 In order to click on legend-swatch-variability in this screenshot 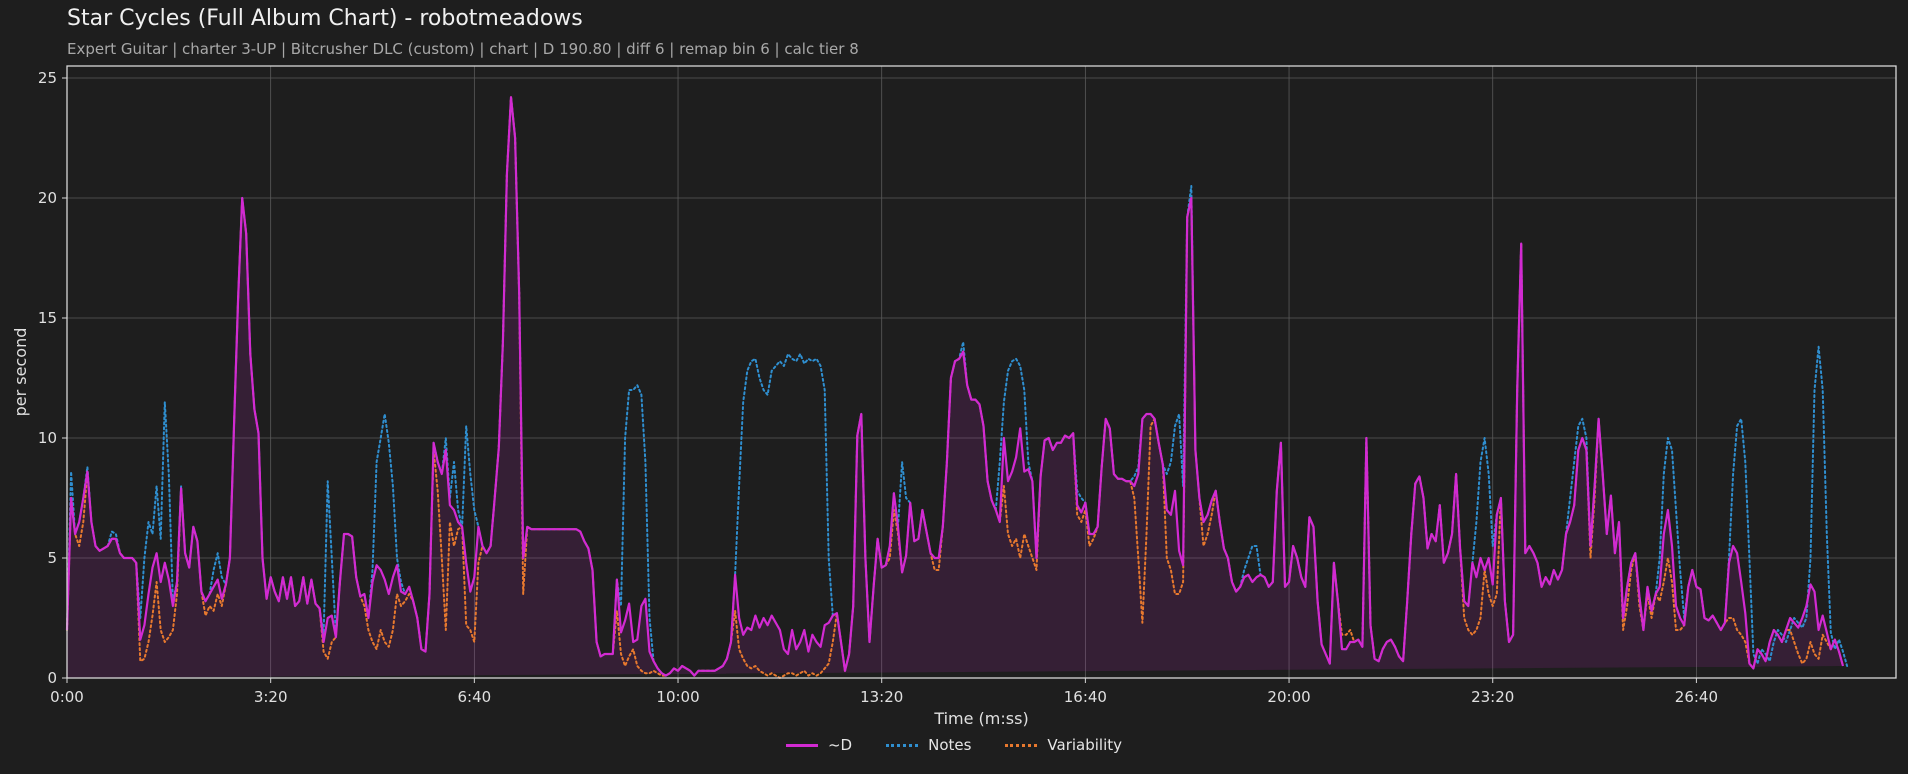, I will do `click(1021, 745)`.